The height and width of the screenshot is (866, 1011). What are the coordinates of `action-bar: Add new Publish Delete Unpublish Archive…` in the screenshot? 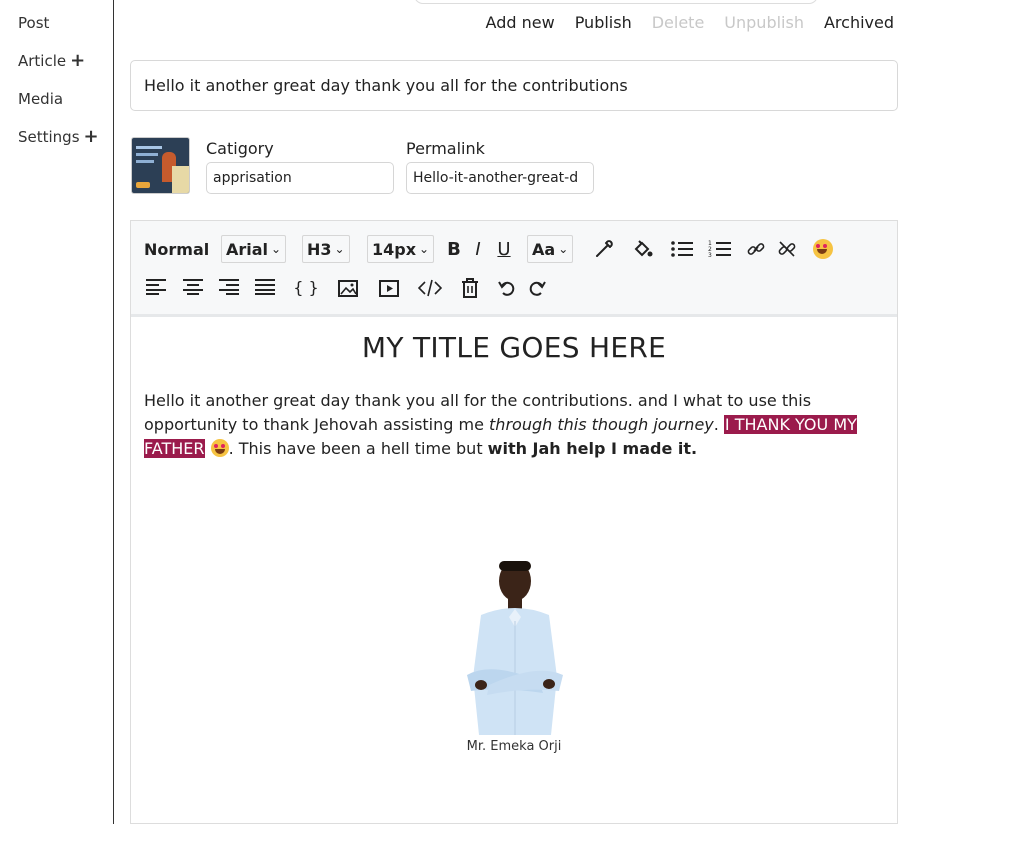 It's located at (690, 22).